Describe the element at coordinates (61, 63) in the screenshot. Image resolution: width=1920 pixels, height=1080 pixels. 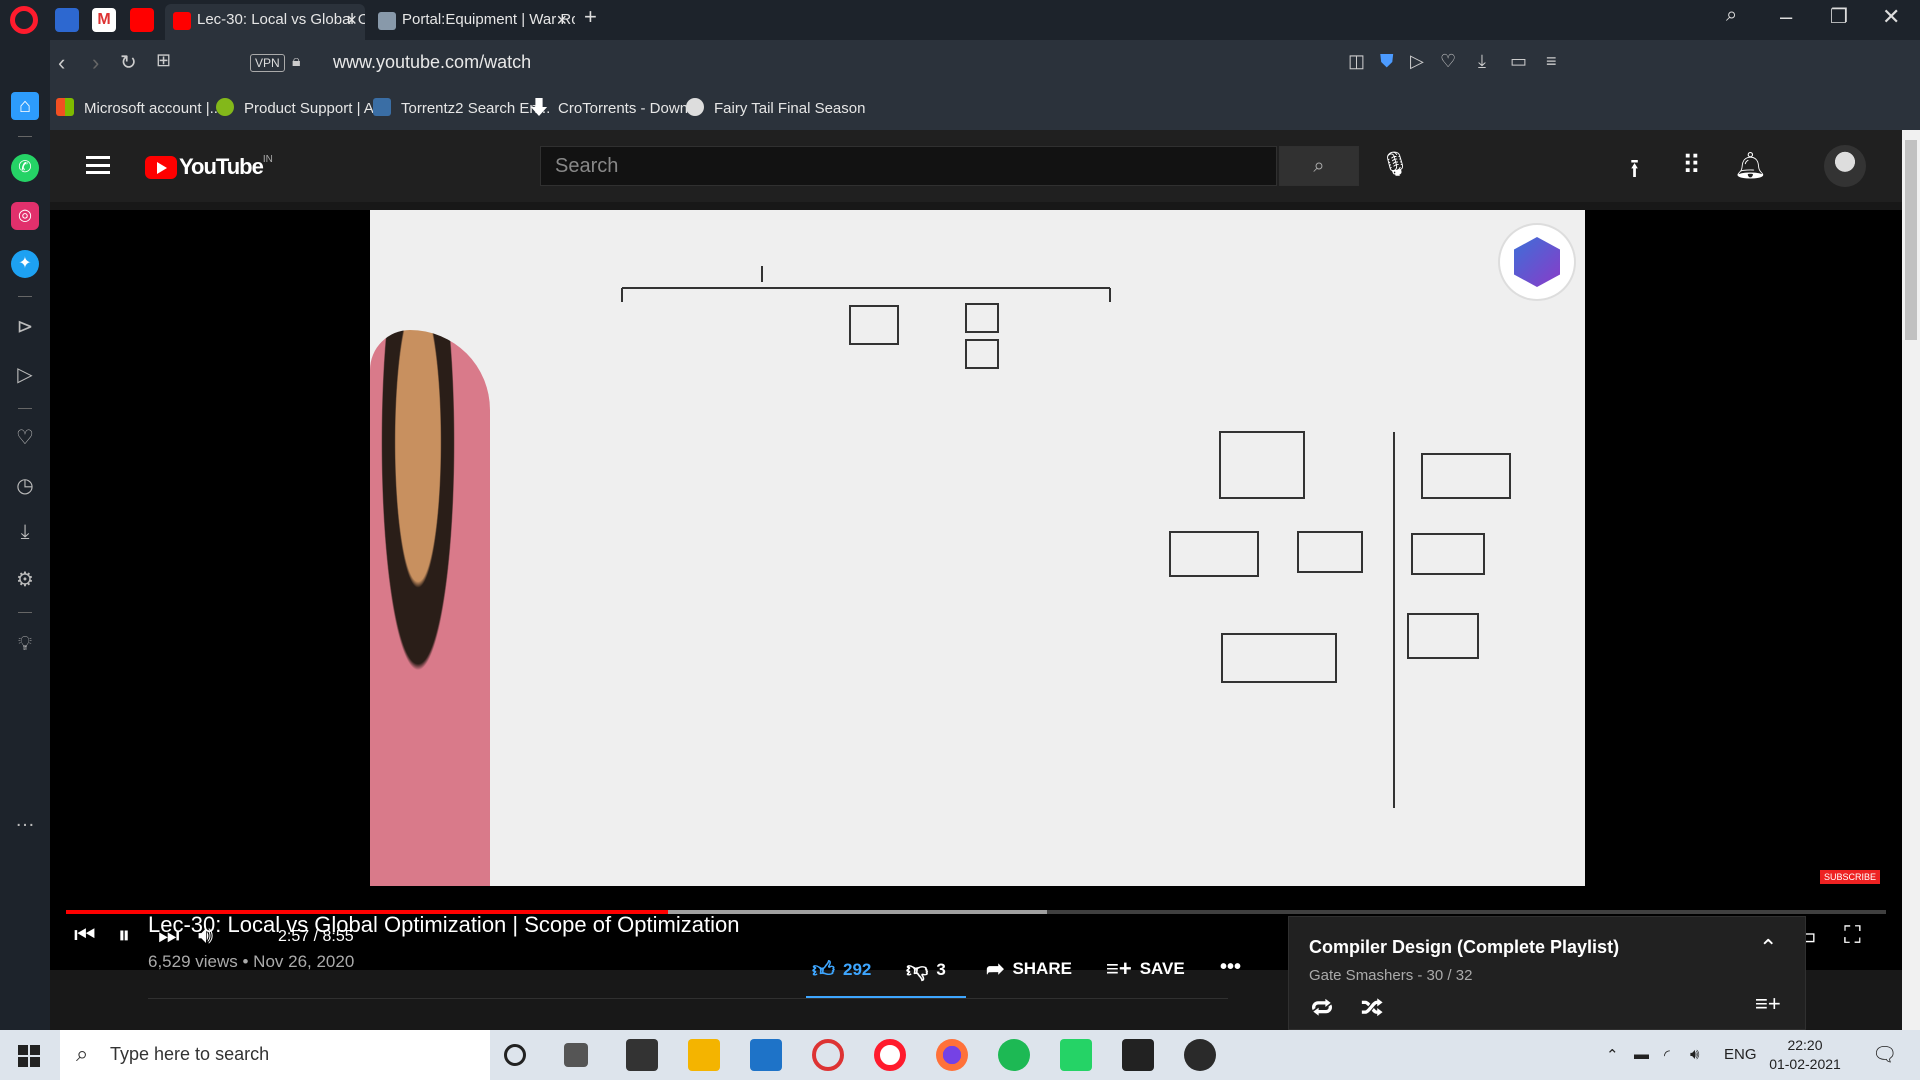
I see `back-icon: ‹` at that location.